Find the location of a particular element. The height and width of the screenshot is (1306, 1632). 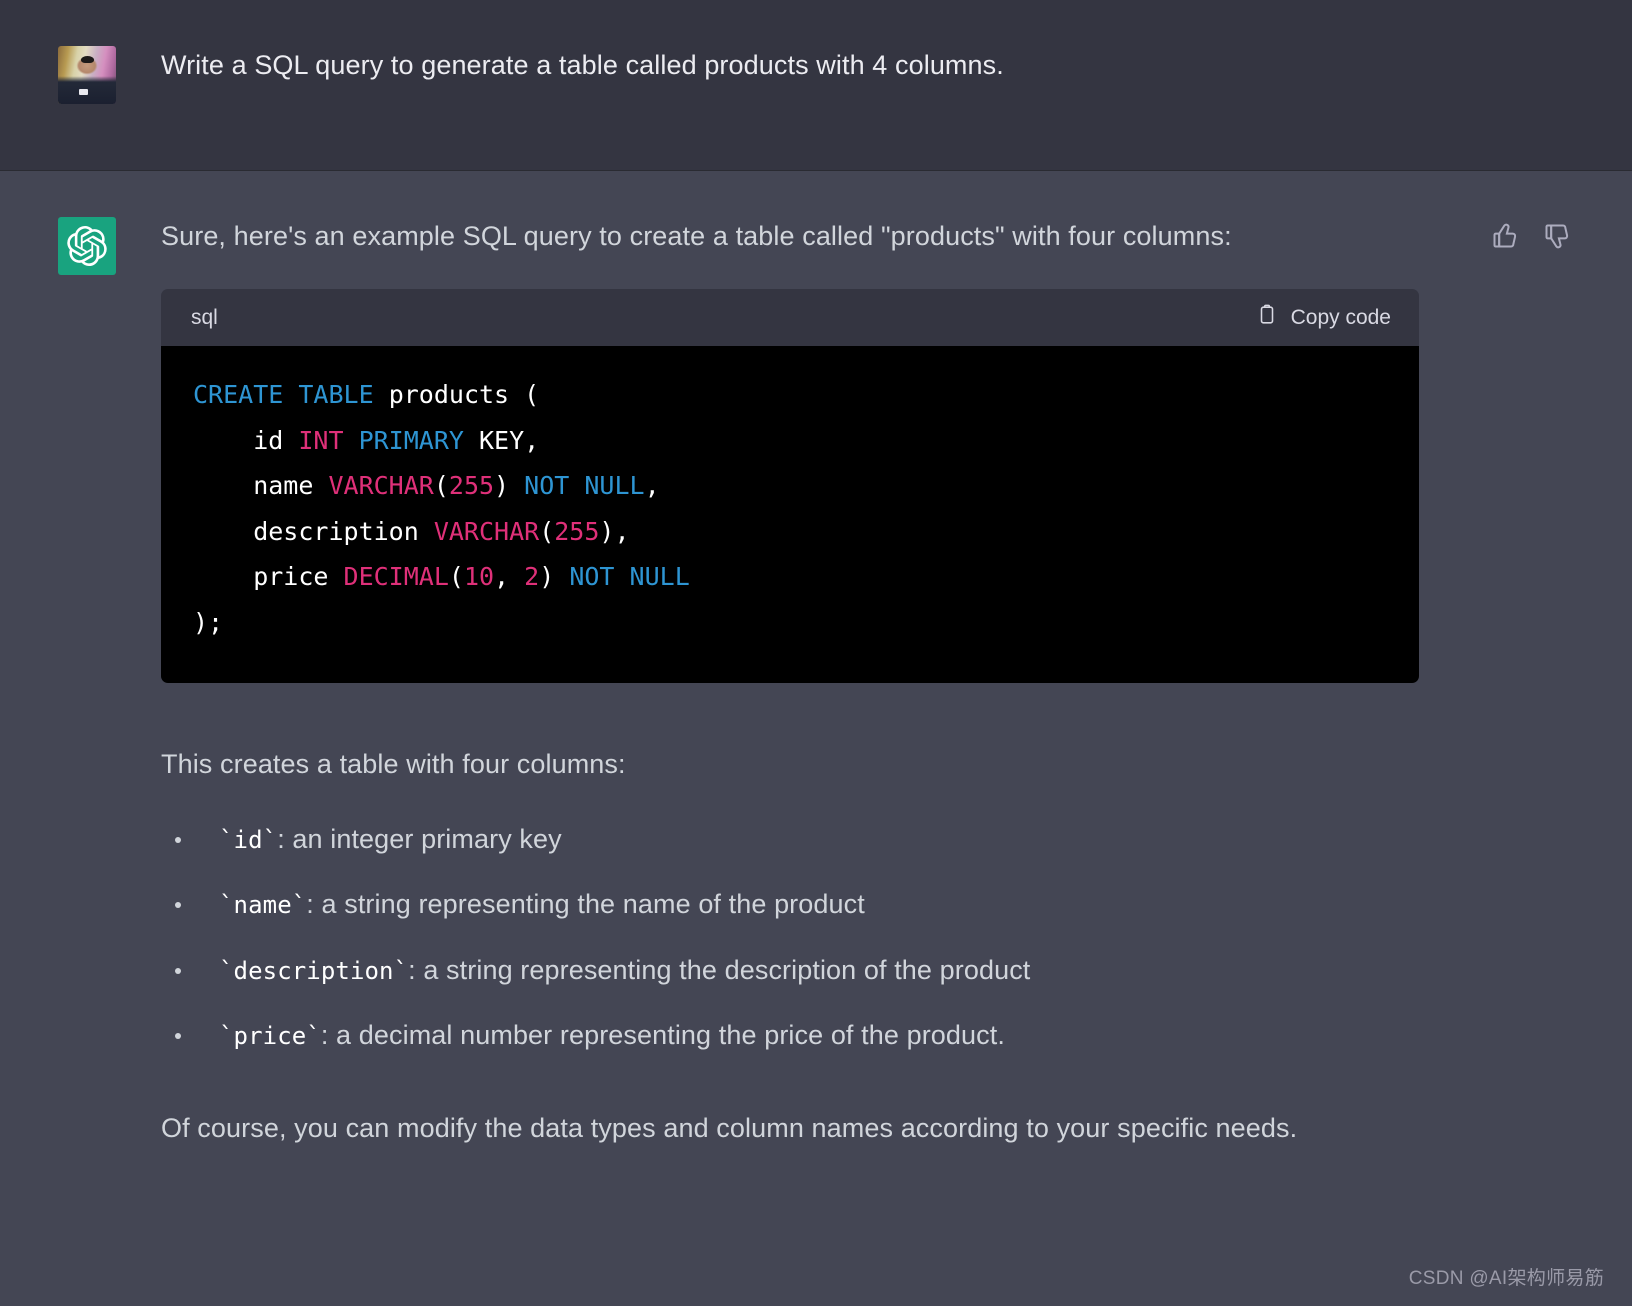

feedback-buttons is located at coordinates (1517, 235).